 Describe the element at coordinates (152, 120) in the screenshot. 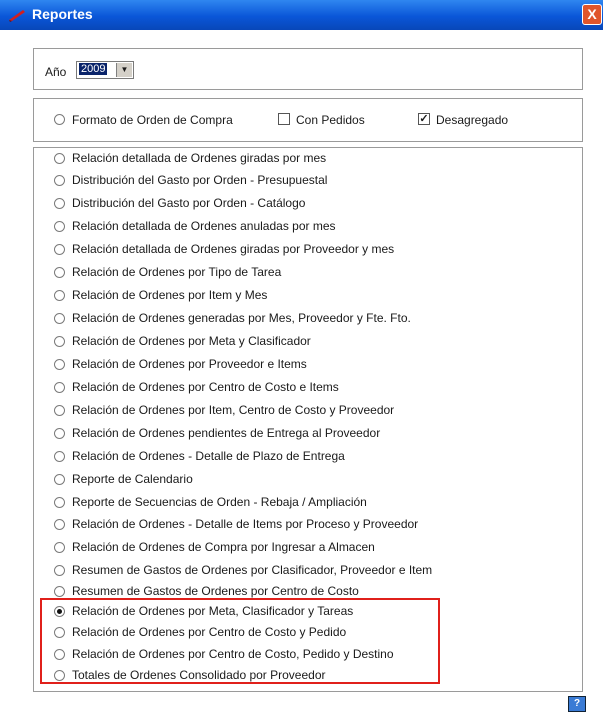

I see `format-radio-label: Formato de Orden de Compra` at that location.